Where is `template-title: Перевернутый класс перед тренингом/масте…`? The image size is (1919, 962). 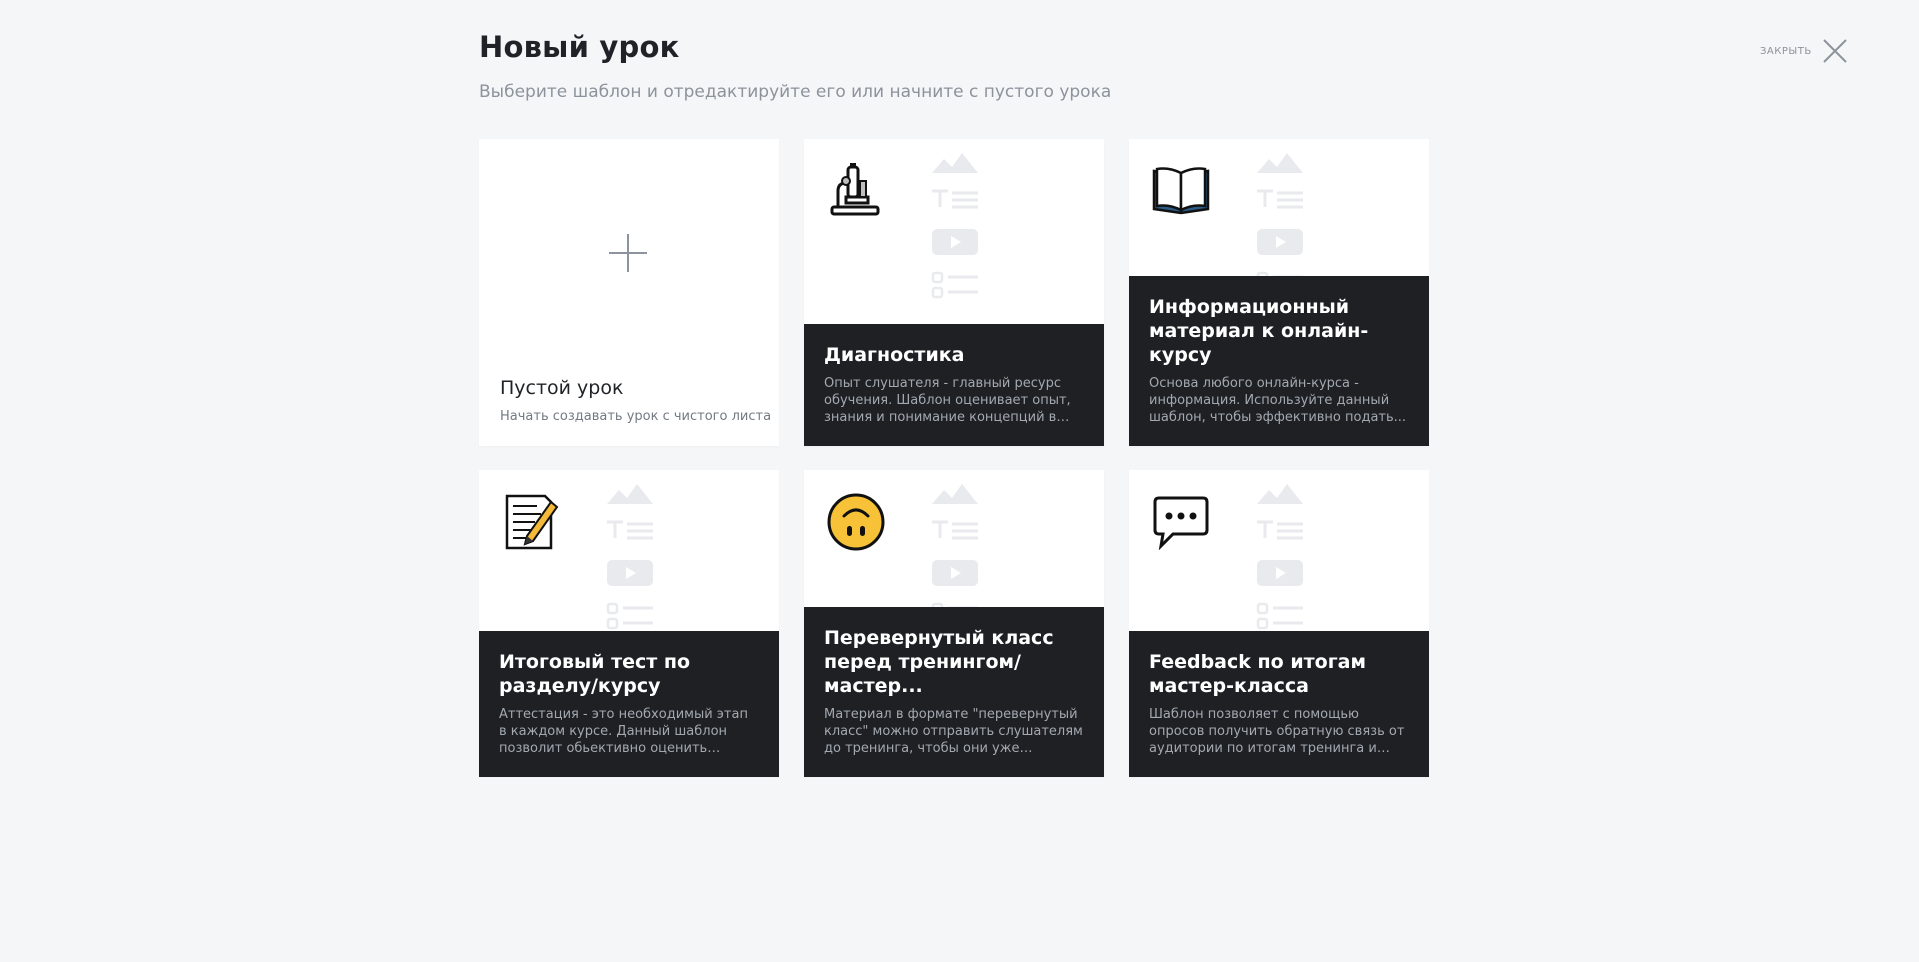 template-title: Перевернутый класс перед тренингом/масте… is located at coordinates (939, 662).